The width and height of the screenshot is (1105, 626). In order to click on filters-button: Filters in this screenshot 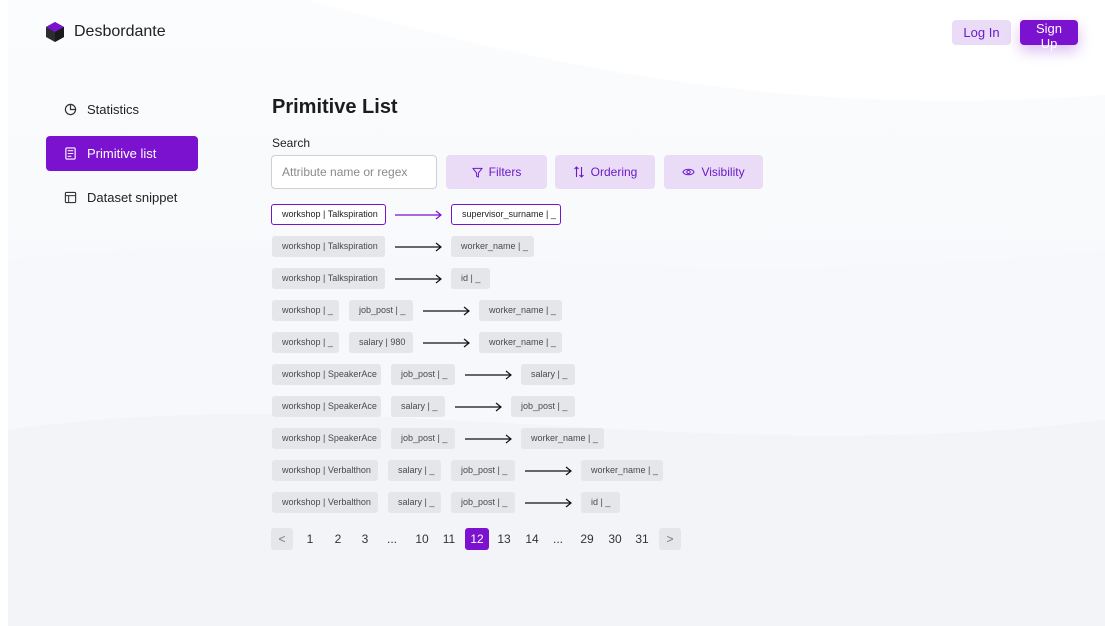, I will do `click(496, 172)`.